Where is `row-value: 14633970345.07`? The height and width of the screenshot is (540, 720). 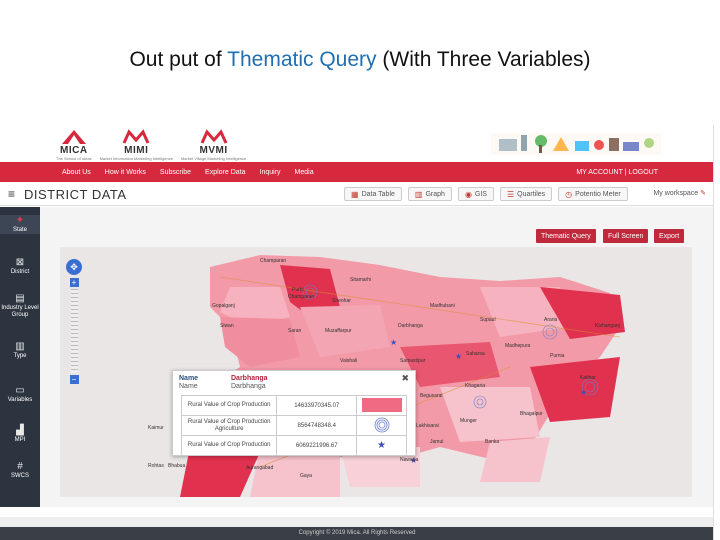 row-value: 14633970345.07 is located at coordinates (317, 405).